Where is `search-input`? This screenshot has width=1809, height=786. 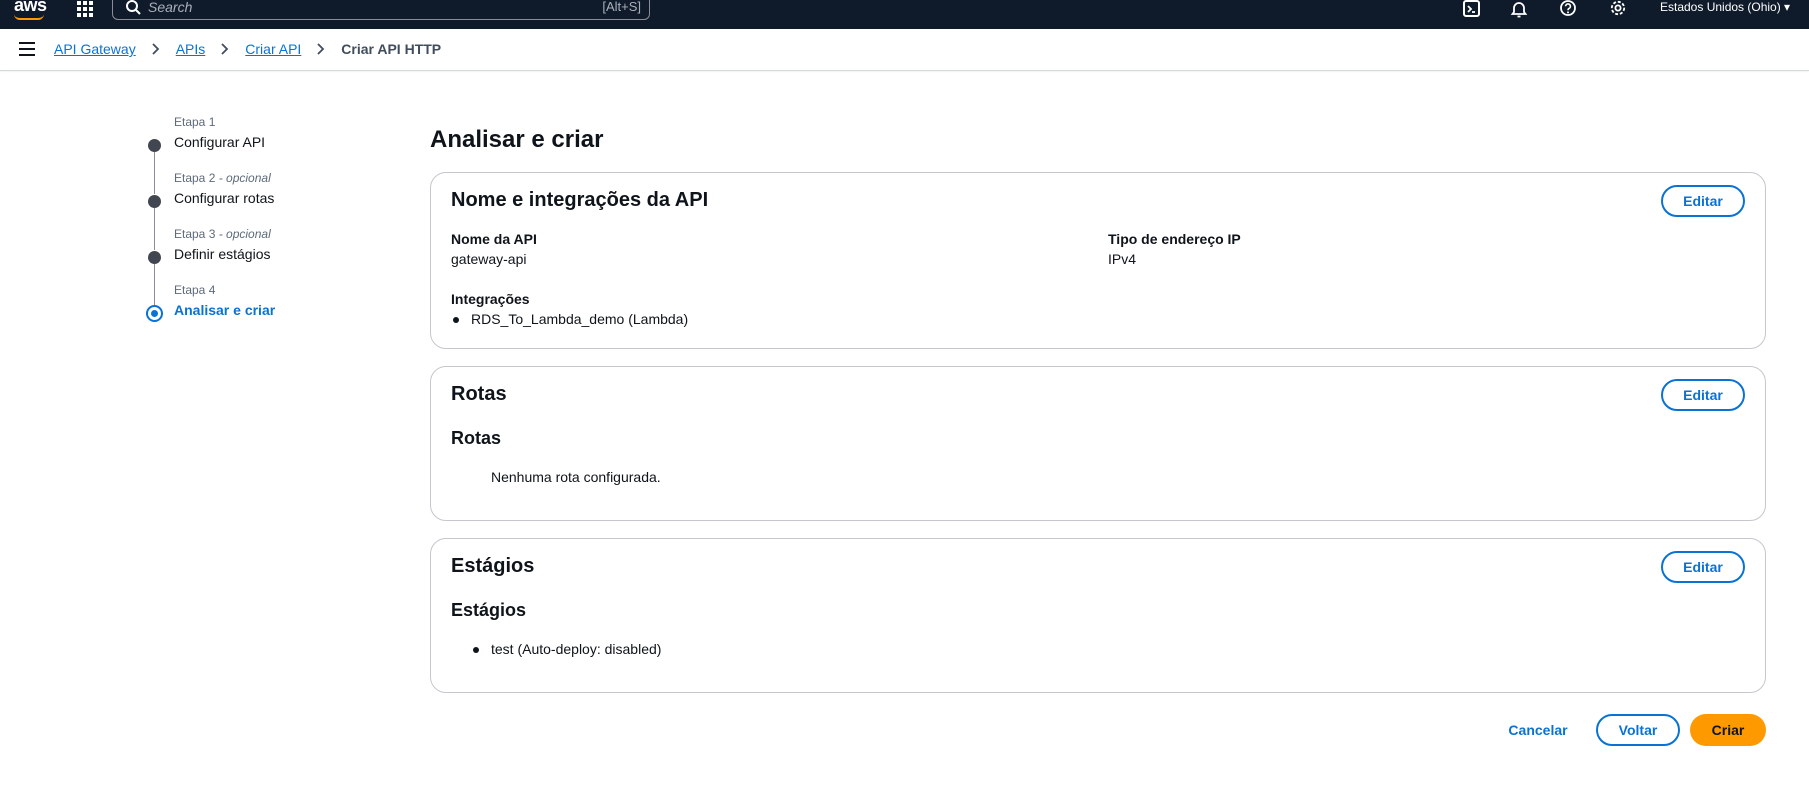
search-input is located at coordinates (348, 9).